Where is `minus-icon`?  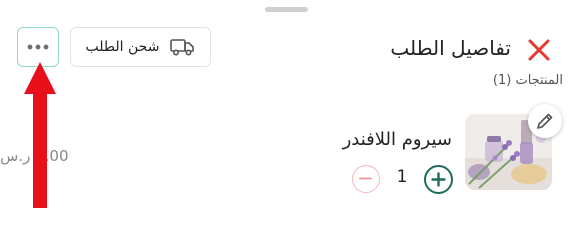
minus-icon is located at coordinates (365, 178).